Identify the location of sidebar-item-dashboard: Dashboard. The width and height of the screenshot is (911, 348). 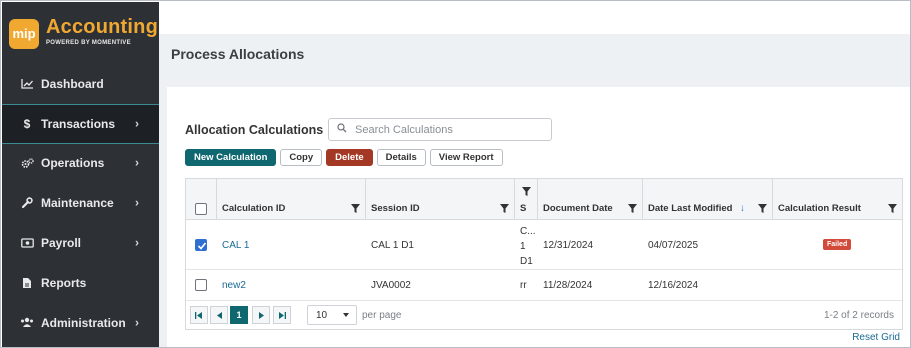
(80, 84).